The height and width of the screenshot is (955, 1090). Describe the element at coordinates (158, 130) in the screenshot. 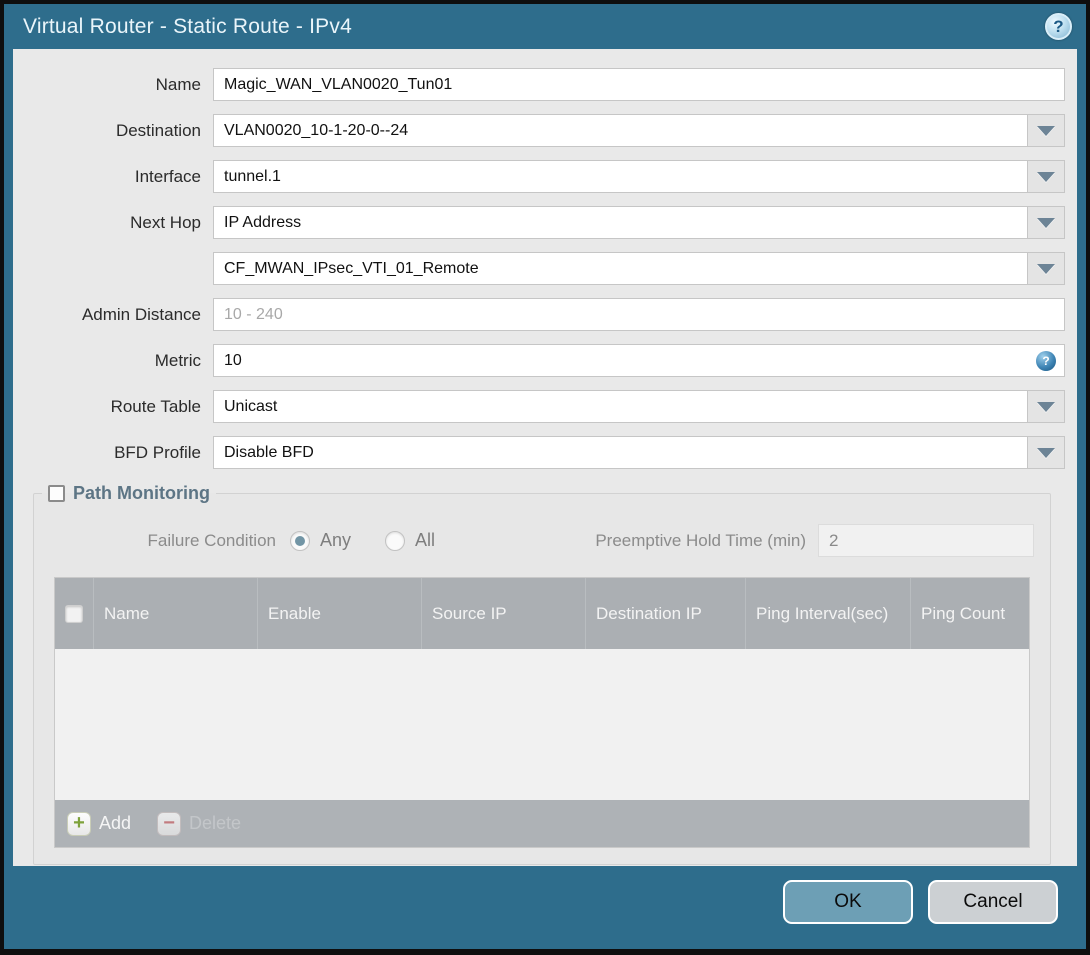

I see `destination-label: Destination` at that location.